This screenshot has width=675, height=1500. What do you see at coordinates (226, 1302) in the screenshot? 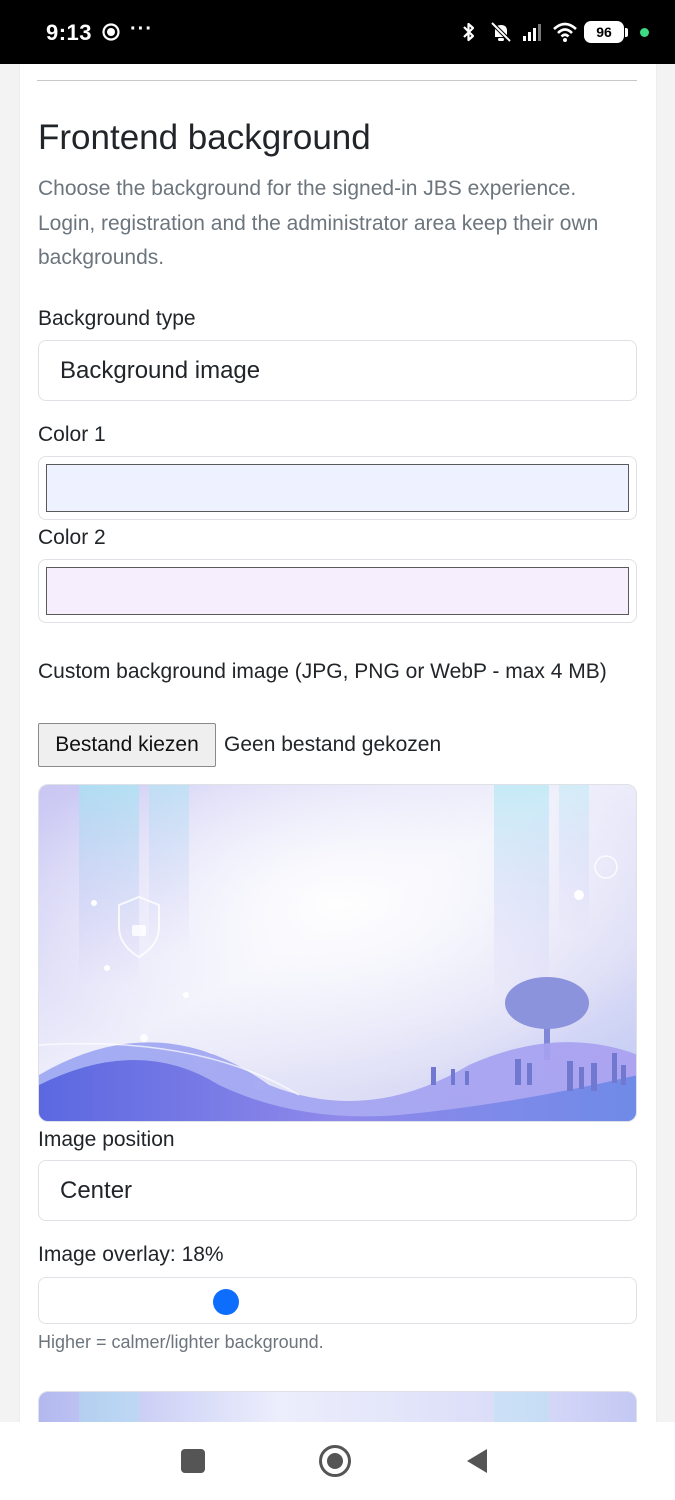
I see `overlay-slider-thumb` at bounding box center [226, 1302].